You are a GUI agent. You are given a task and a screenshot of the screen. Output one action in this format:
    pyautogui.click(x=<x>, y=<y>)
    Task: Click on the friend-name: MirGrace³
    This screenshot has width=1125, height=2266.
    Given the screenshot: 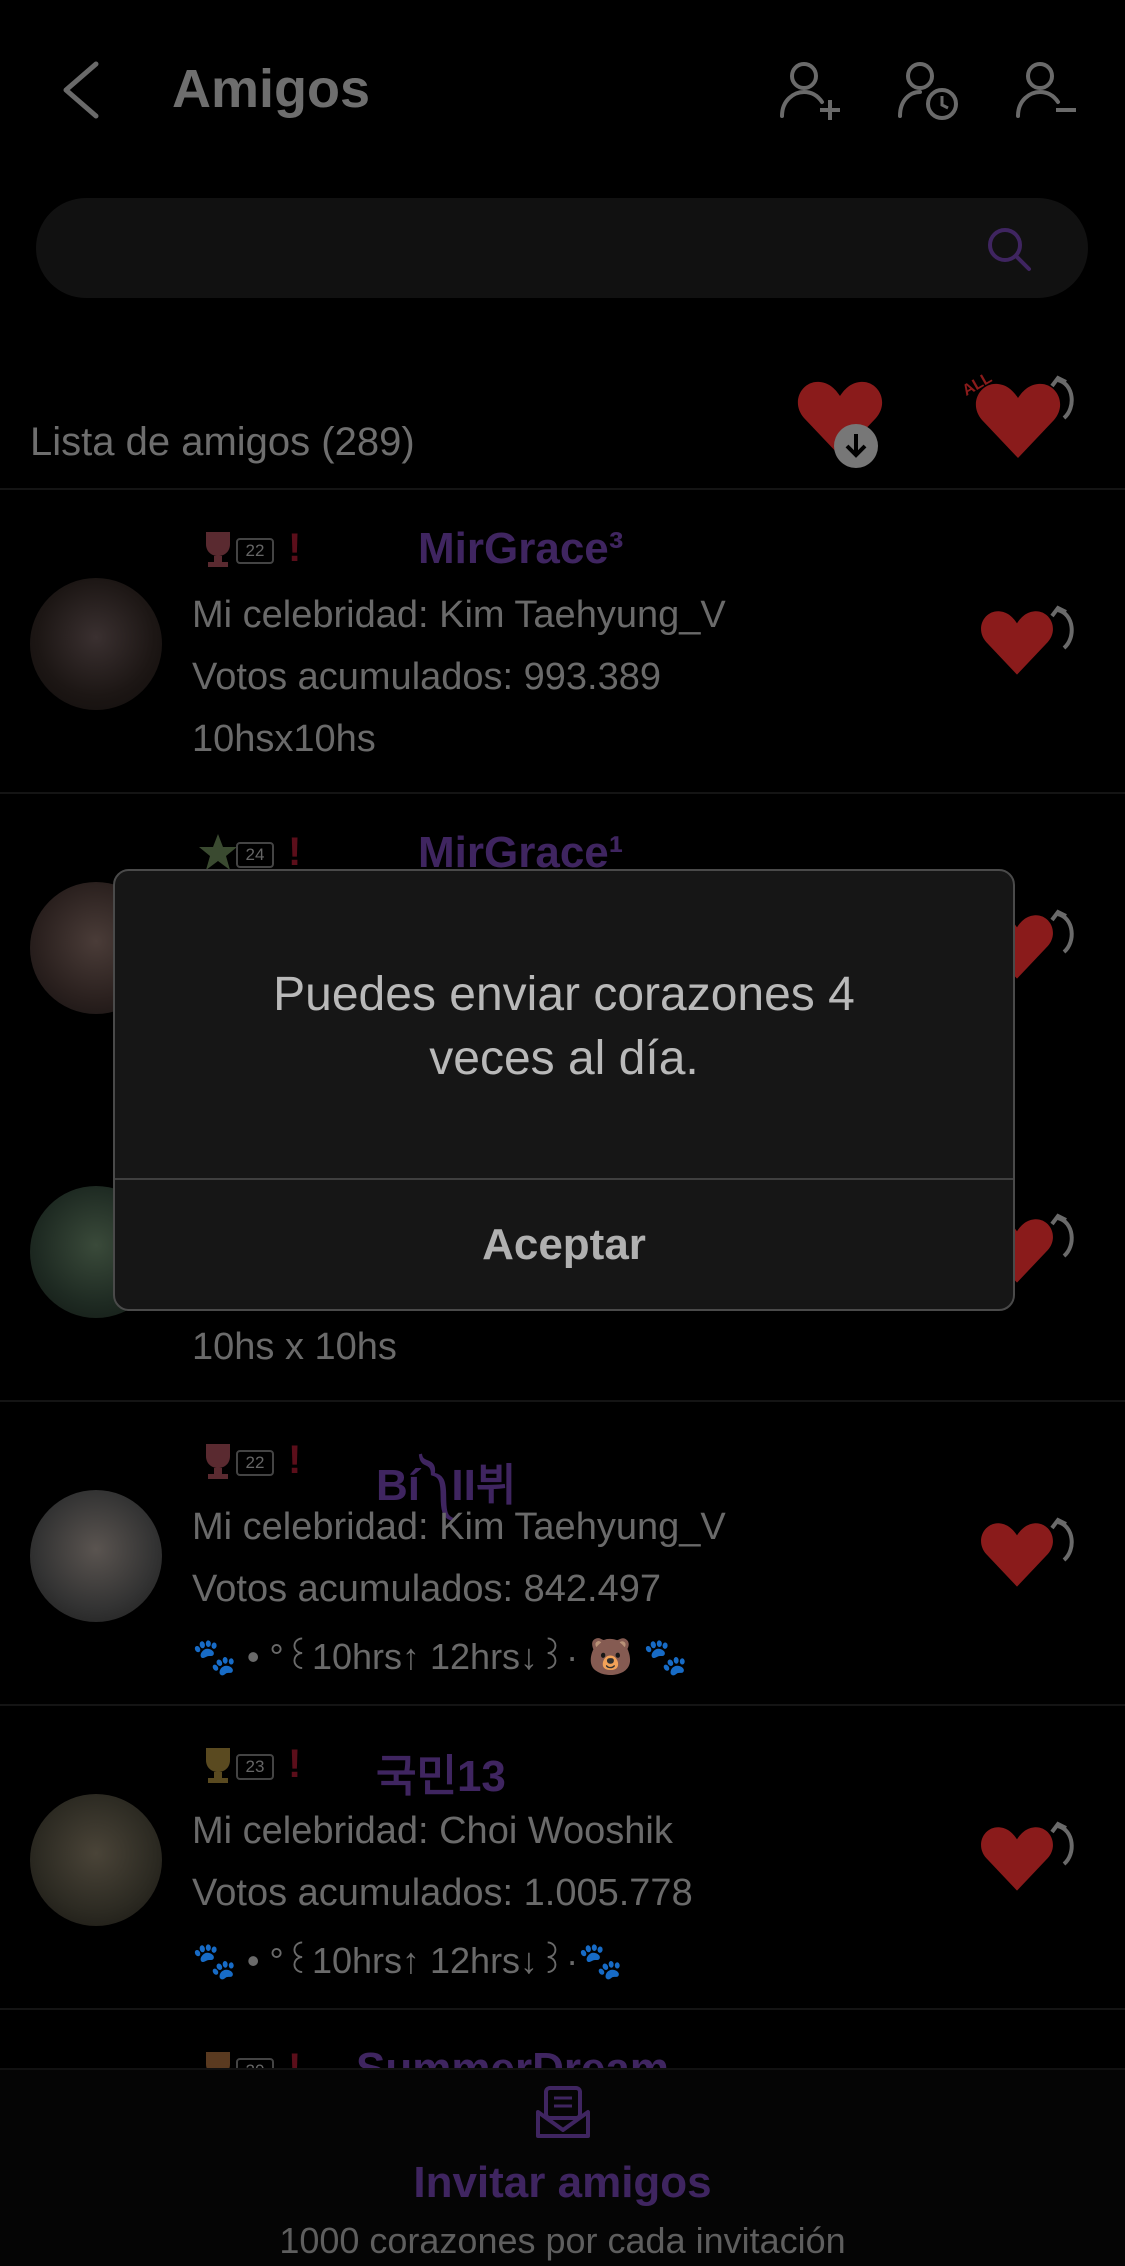 What is the action you would take?
    pyautogui.click(x=520, y=549)
    